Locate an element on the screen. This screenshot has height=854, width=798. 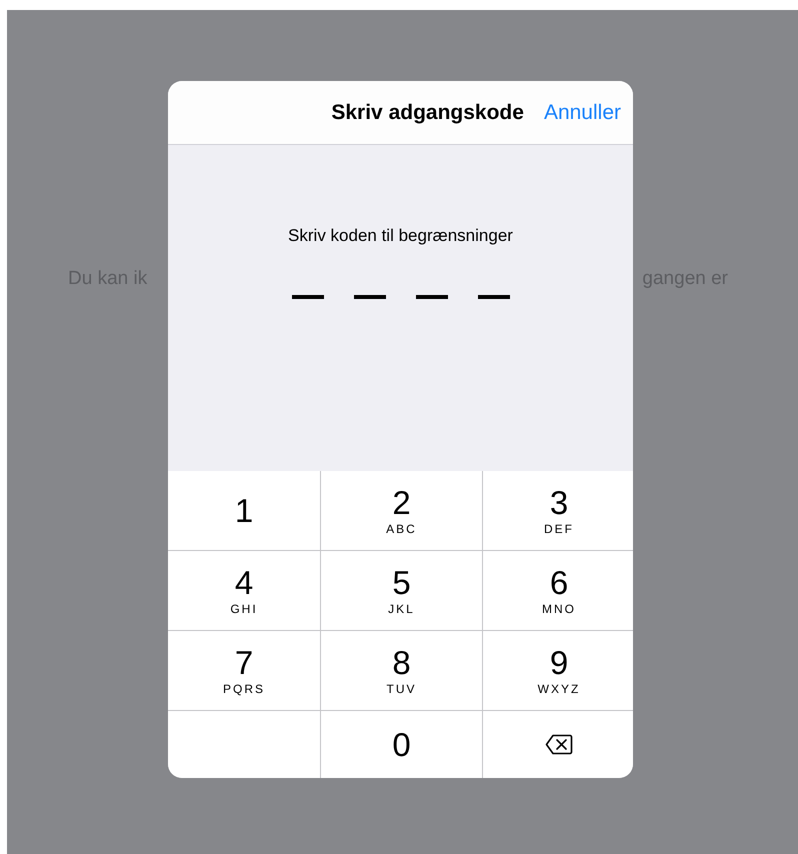
digit-key: 0 is located at coordinates (401, 744).